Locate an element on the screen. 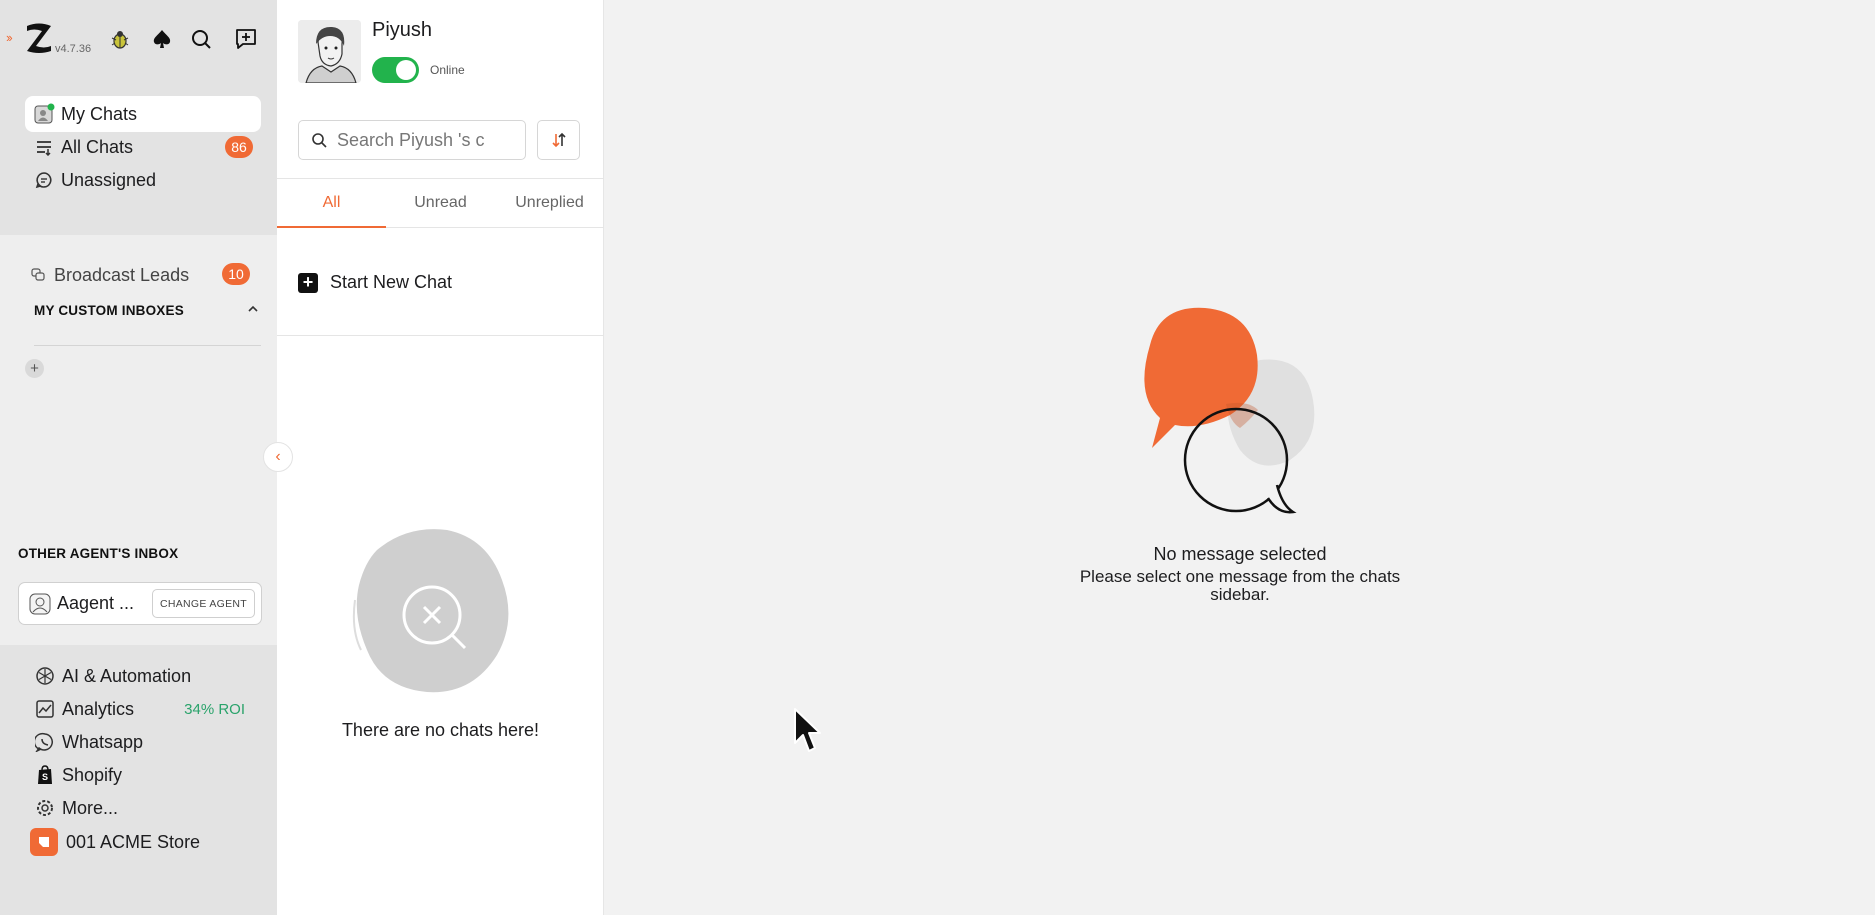  collapse-sidebar-button: ‹ is located at coordinates (278, 457).